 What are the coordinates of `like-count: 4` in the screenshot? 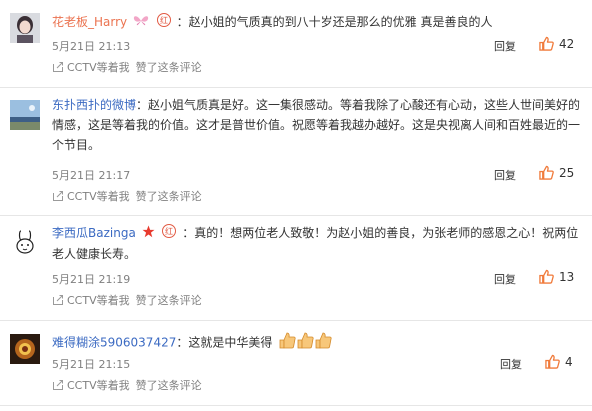 It's located at (569, 361).